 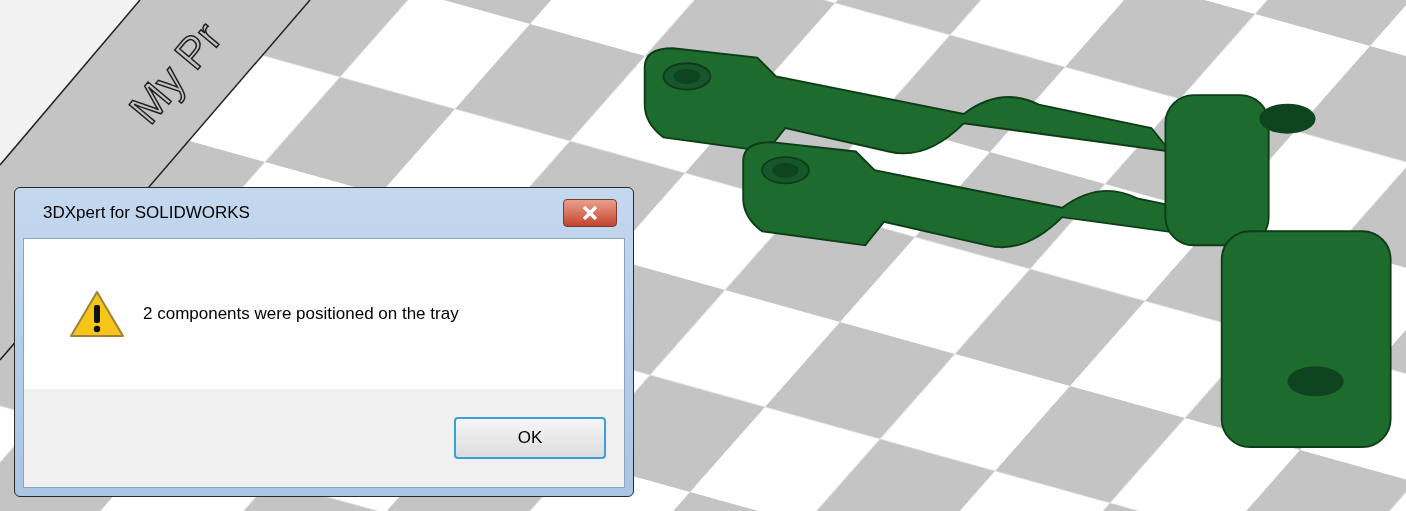 I want to click on close-icon, so click(x=590, y=213).